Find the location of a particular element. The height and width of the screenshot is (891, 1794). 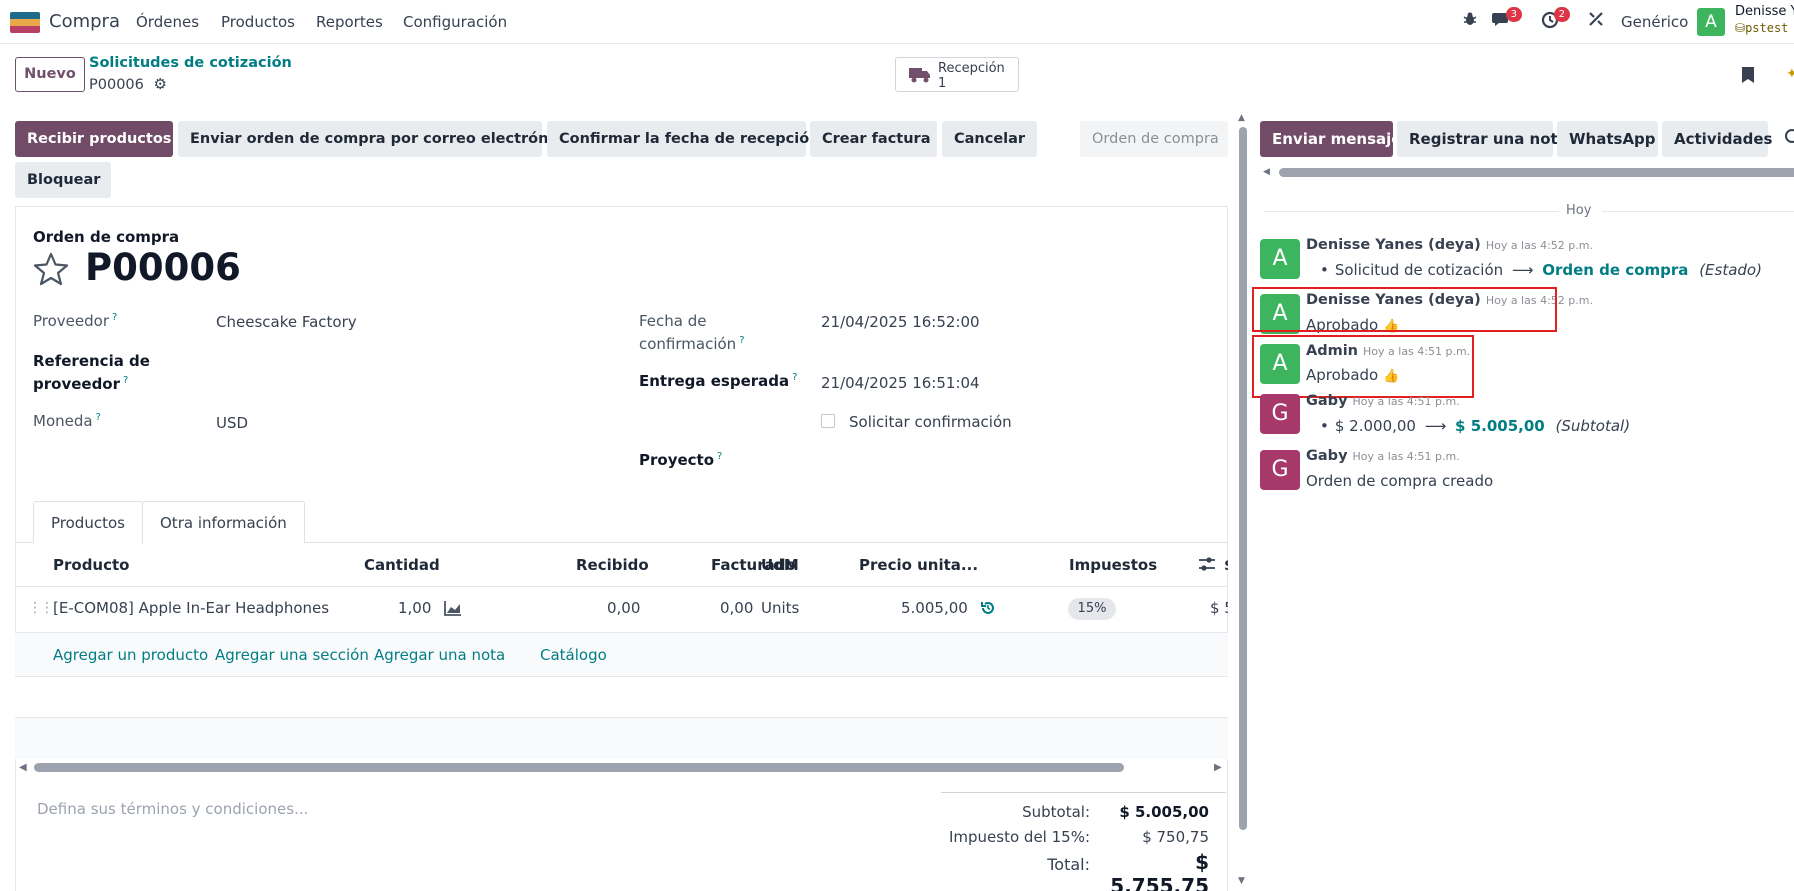

tab-productos: Productos is located at coordinates (88, 522).